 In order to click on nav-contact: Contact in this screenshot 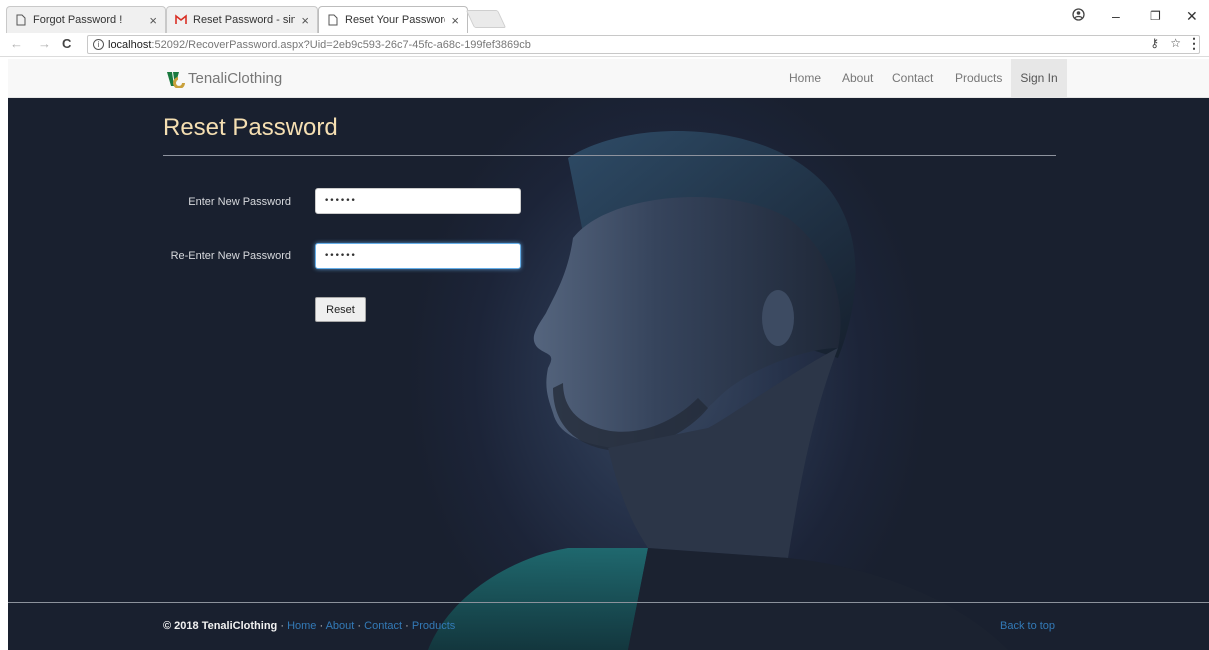, I will do `click(912, 78)`.